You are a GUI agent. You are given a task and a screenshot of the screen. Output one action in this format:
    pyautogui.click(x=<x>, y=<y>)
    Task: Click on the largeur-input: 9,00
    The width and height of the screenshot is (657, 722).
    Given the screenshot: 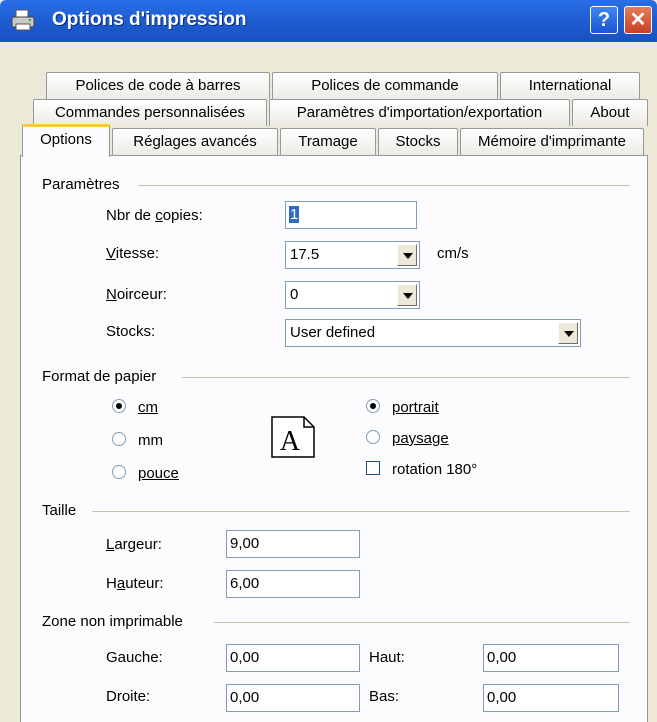 What is the action you would take?
    pyautogui.click(x=293, y=544)
    